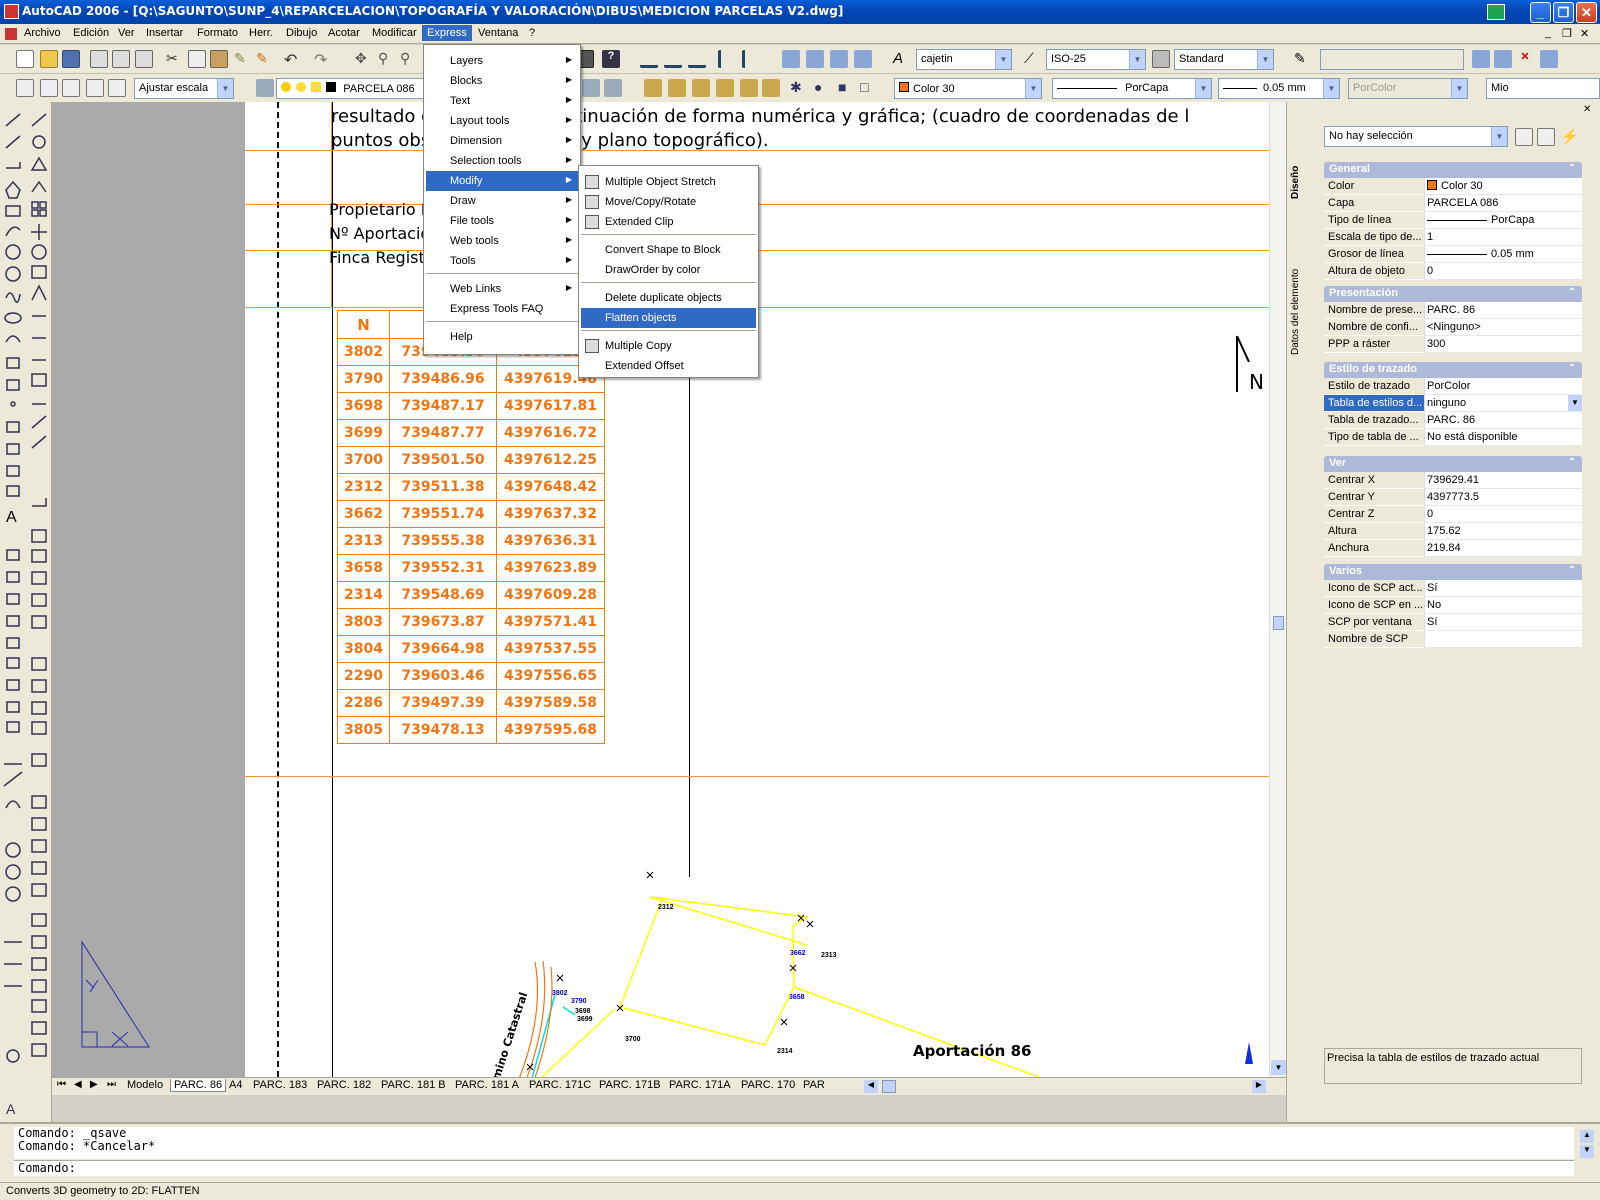 The width and height of the screenshot is (1600, 1200). Describe the element at coordinates (791, 59) in the screenshot. I see `layer-state-icon` at that location.